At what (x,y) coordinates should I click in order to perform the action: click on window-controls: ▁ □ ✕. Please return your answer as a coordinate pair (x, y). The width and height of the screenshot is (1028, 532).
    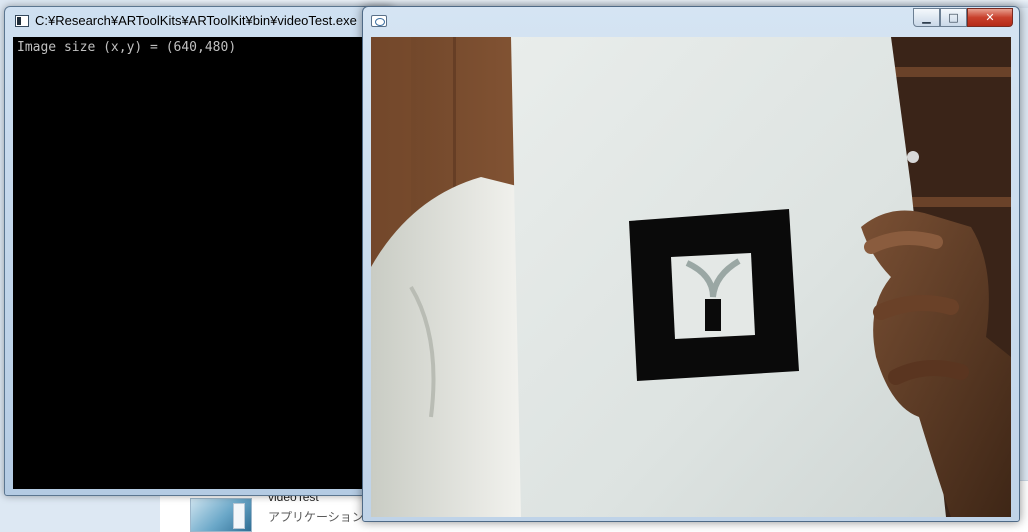
    Looking at the image, I should click on (963, 17).